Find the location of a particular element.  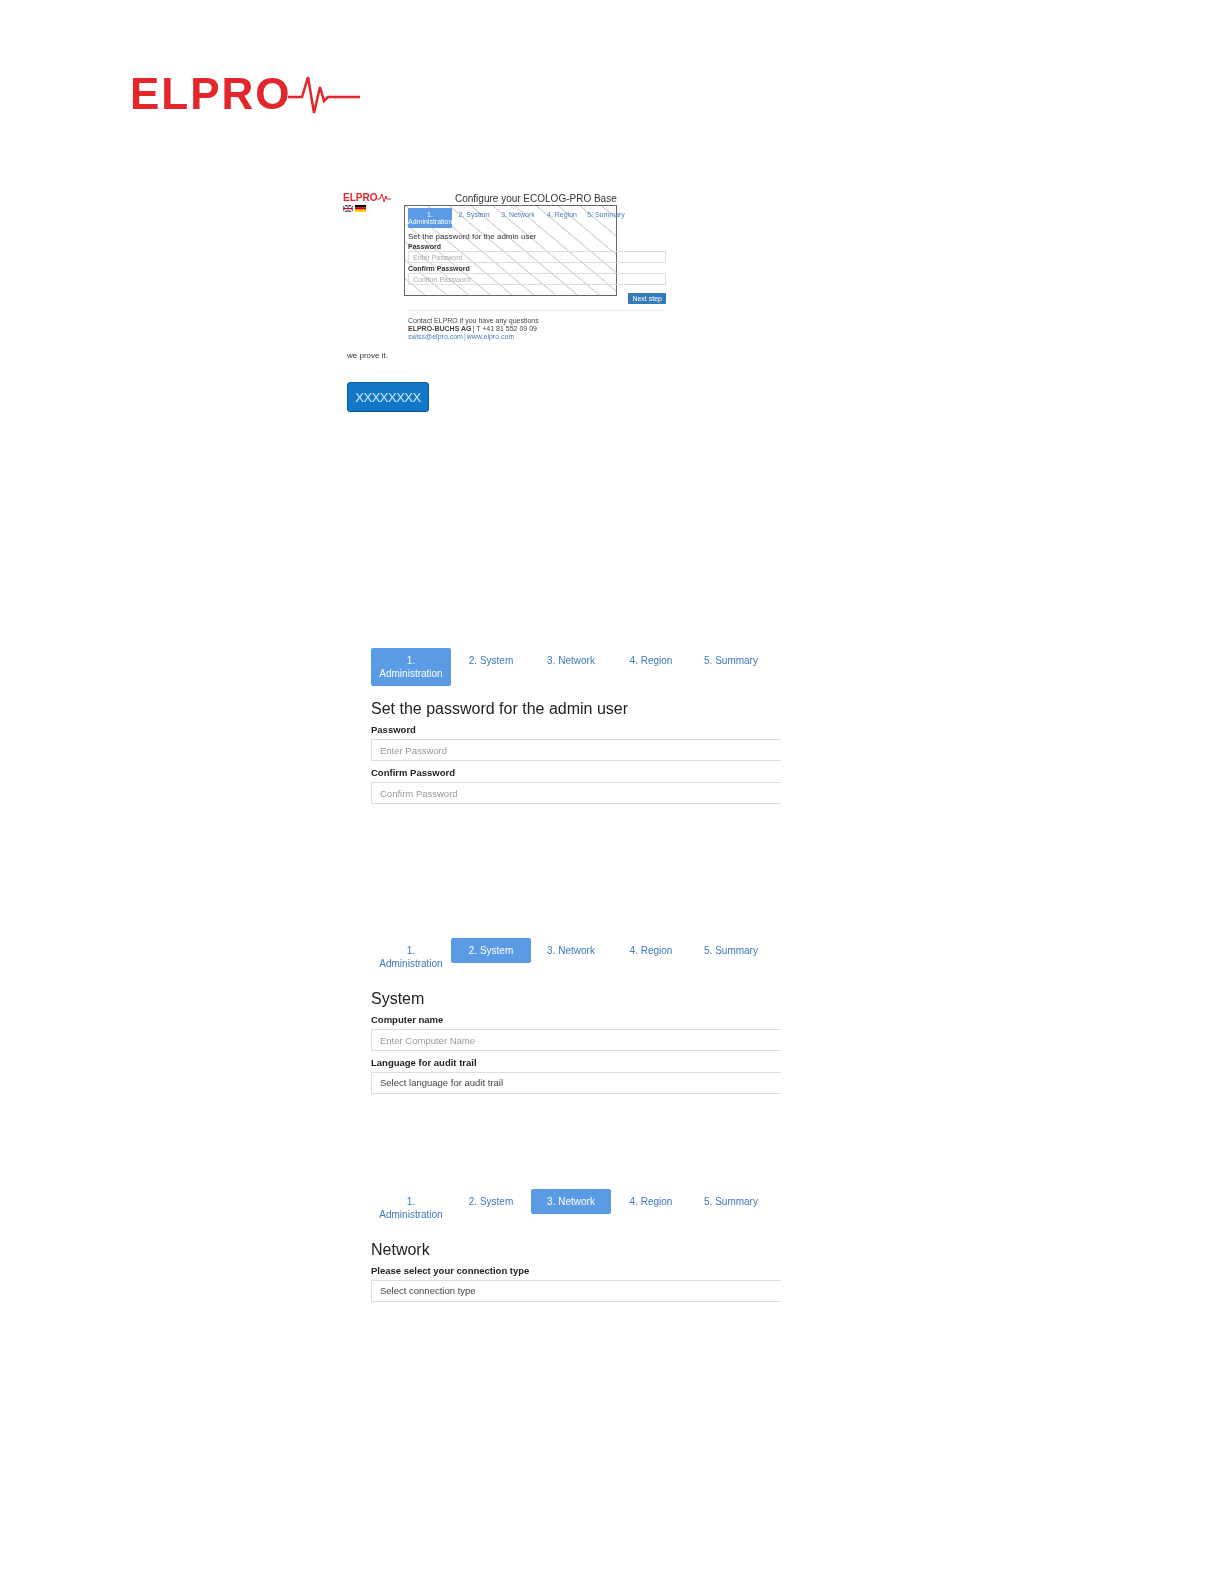

field-label: Computer name is located at coordinates (408, 1019).